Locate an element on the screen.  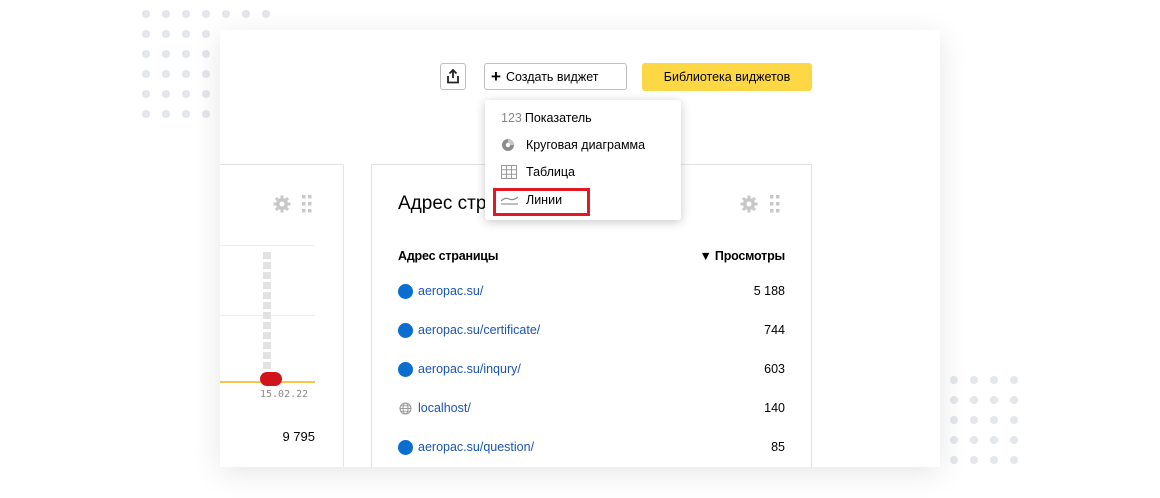
views-value: 5 188 is located at coordinates (769, 291).